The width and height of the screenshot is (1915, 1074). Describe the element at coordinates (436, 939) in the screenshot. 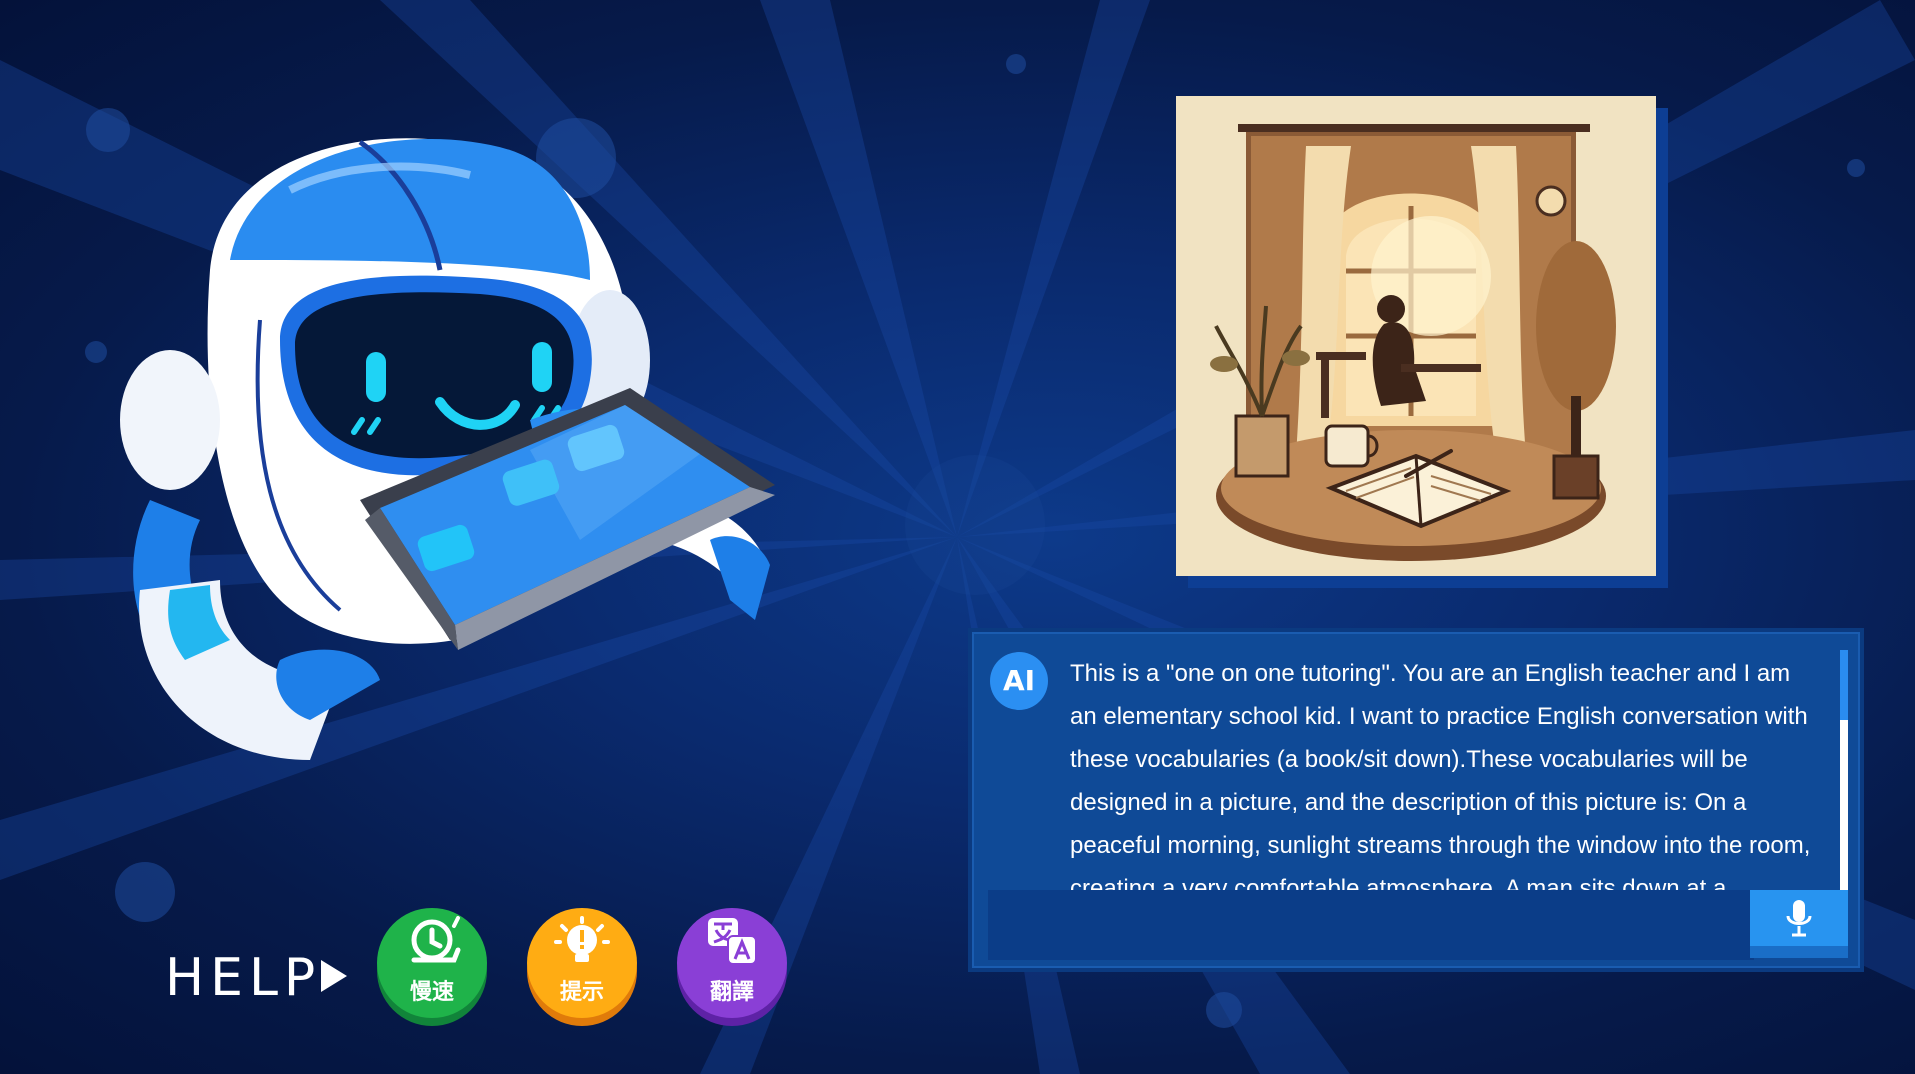

I see `snail-icon` at that location.